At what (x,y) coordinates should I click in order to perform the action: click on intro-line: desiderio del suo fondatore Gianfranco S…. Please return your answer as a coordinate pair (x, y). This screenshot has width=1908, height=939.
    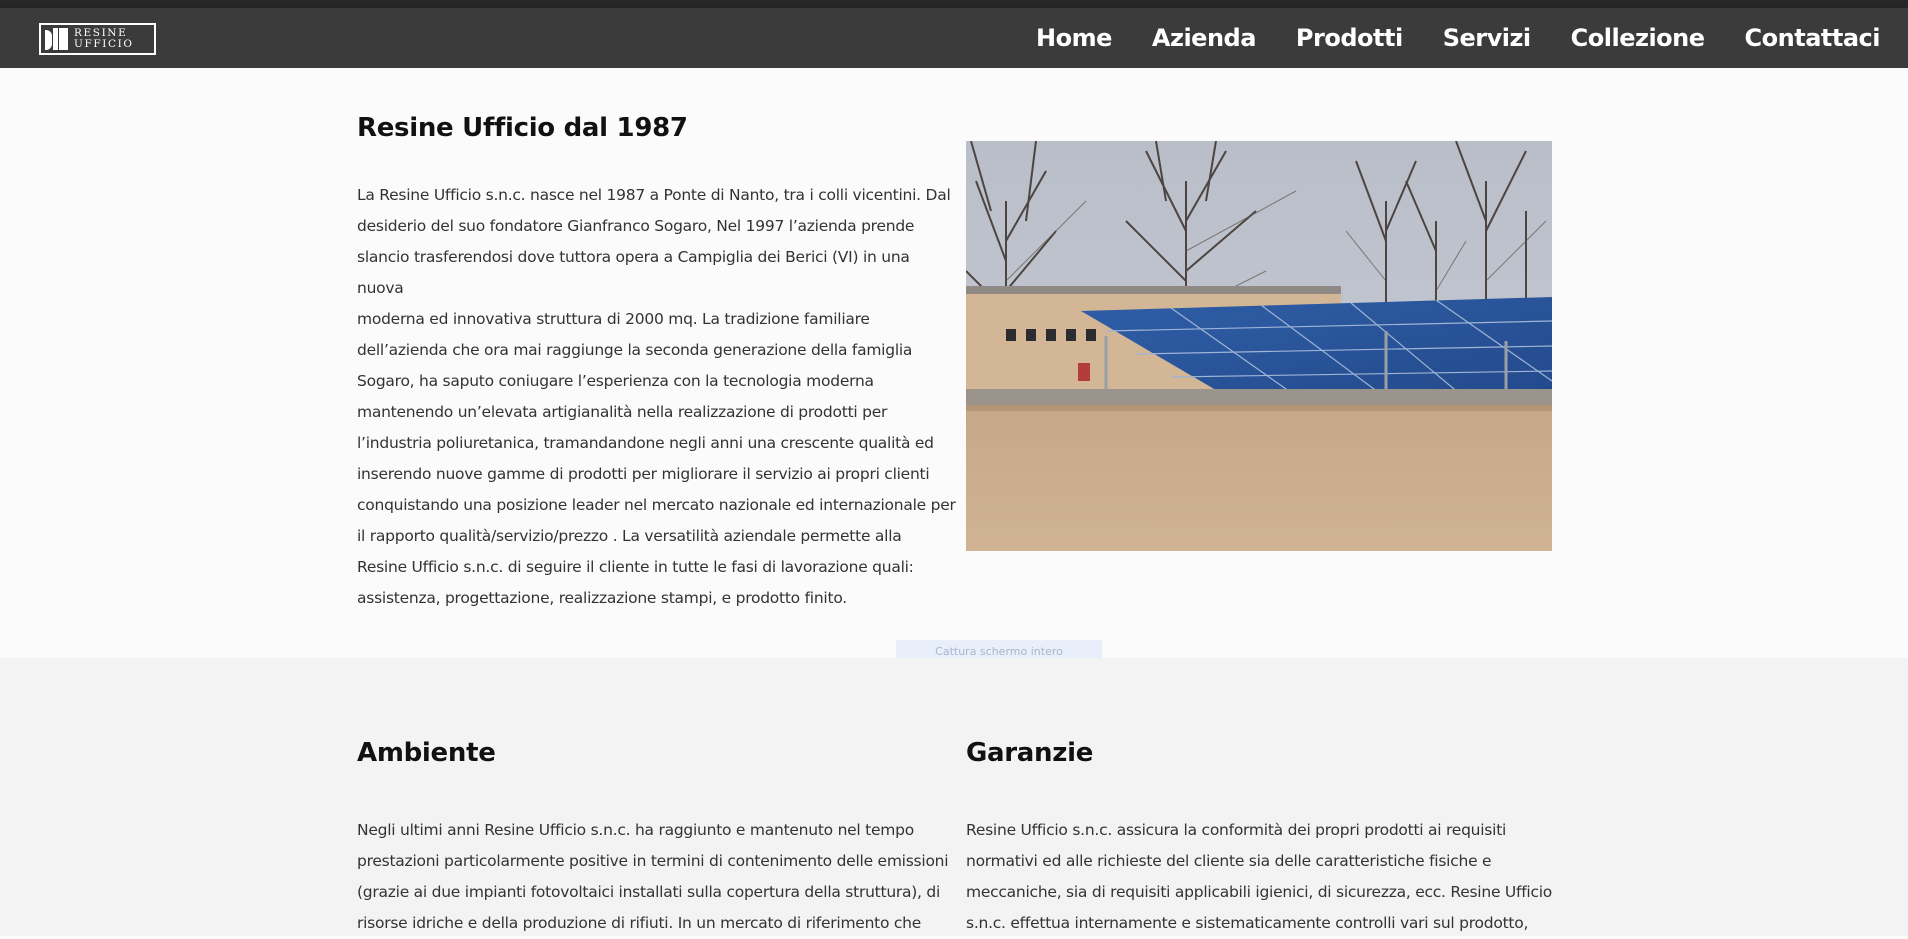
    Looking at the image, I should click on (636, 226).